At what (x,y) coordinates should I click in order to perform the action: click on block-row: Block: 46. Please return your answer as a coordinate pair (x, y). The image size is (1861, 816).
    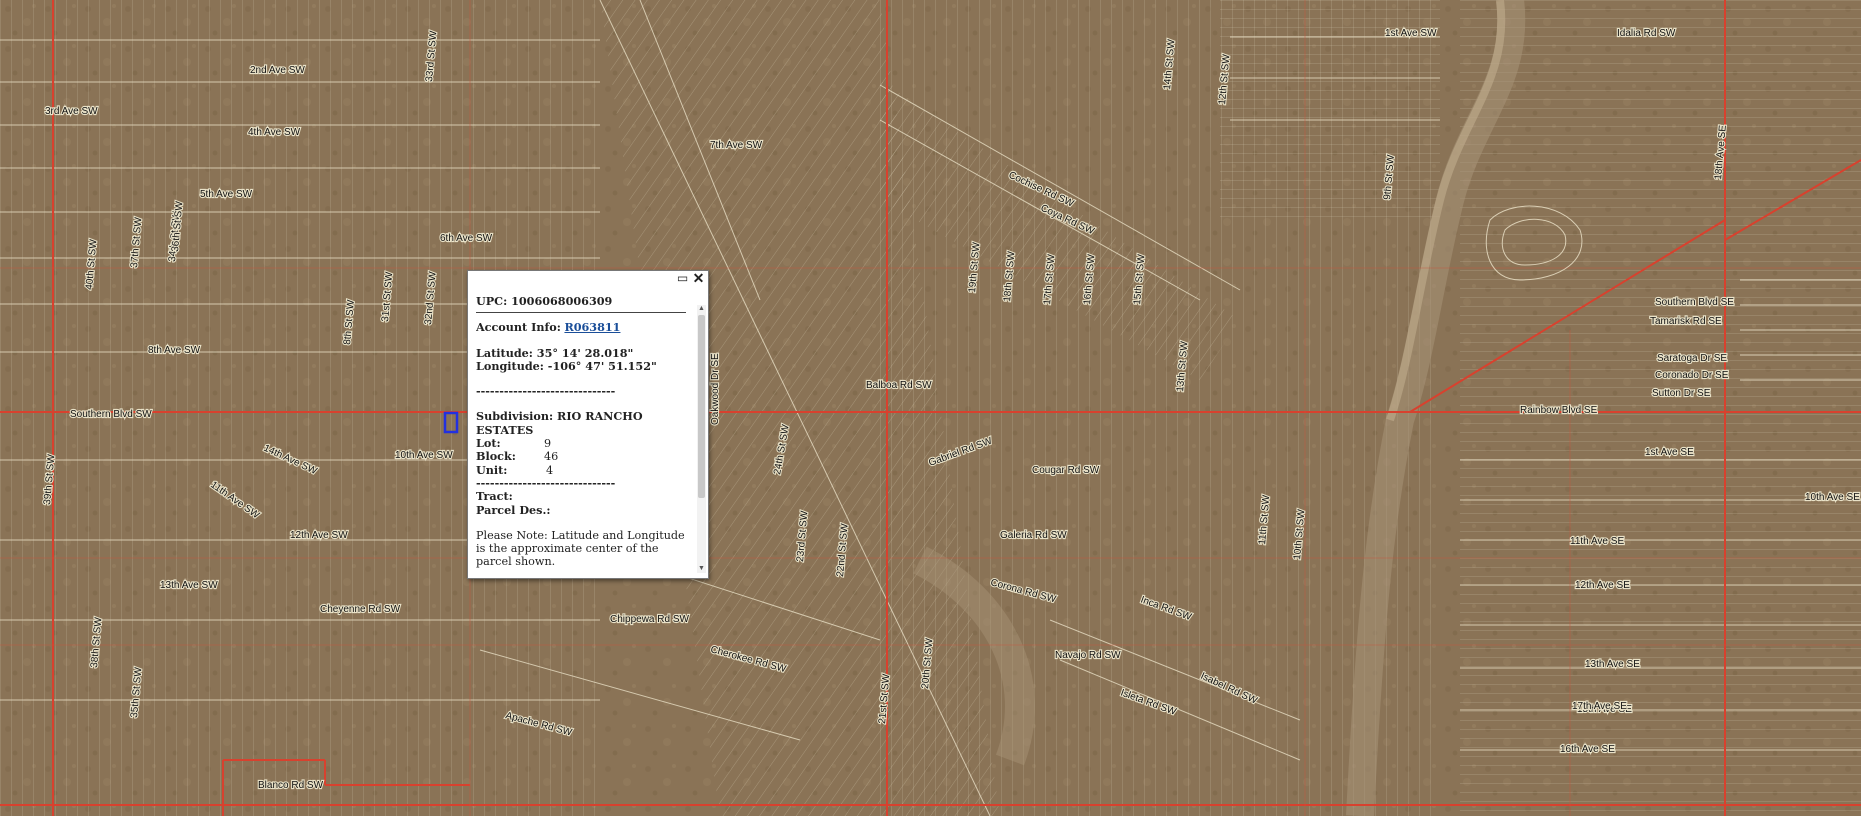
    Looking at the image, I should click on (581, 456).